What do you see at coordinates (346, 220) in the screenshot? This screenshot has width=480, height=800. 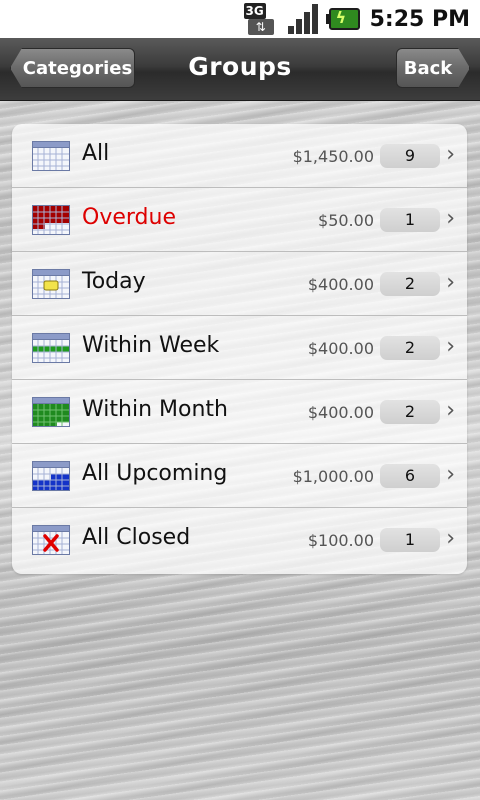 I see `group-amount: $50.00` at bounding box center [346, 220].